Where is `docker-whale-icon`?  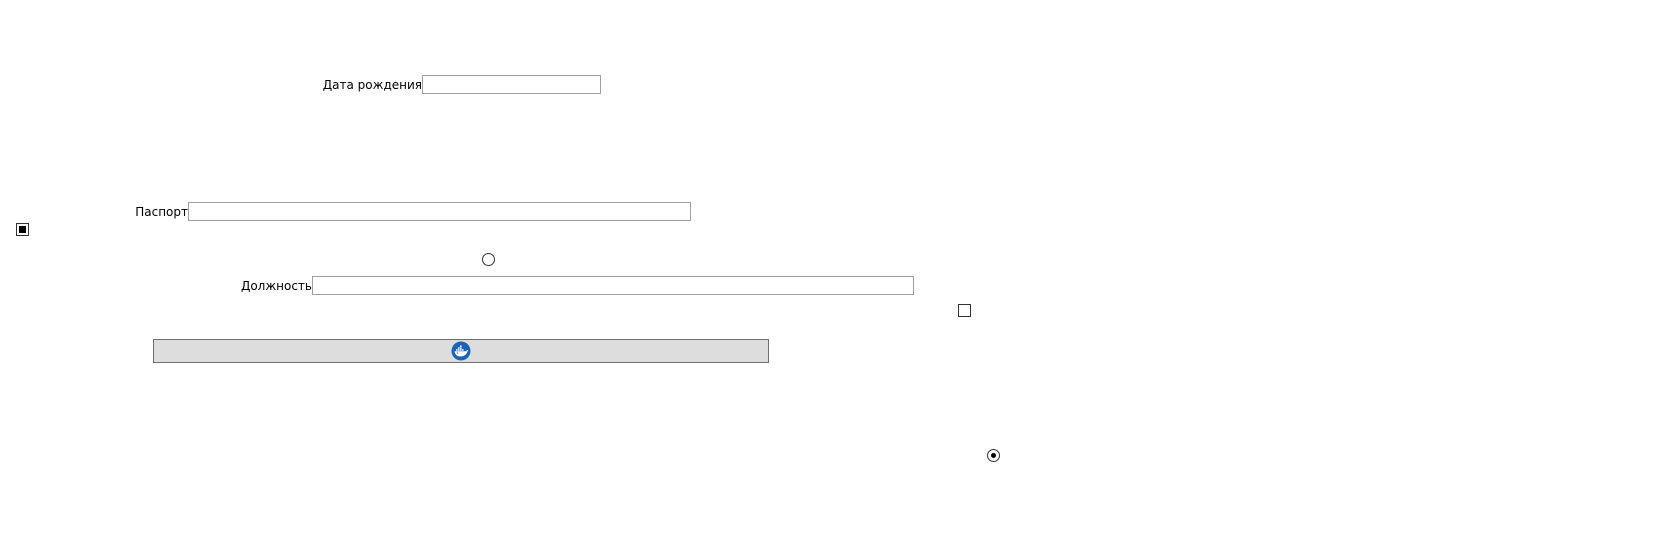 docker-whale-icon is located at coordinates (461, 351).